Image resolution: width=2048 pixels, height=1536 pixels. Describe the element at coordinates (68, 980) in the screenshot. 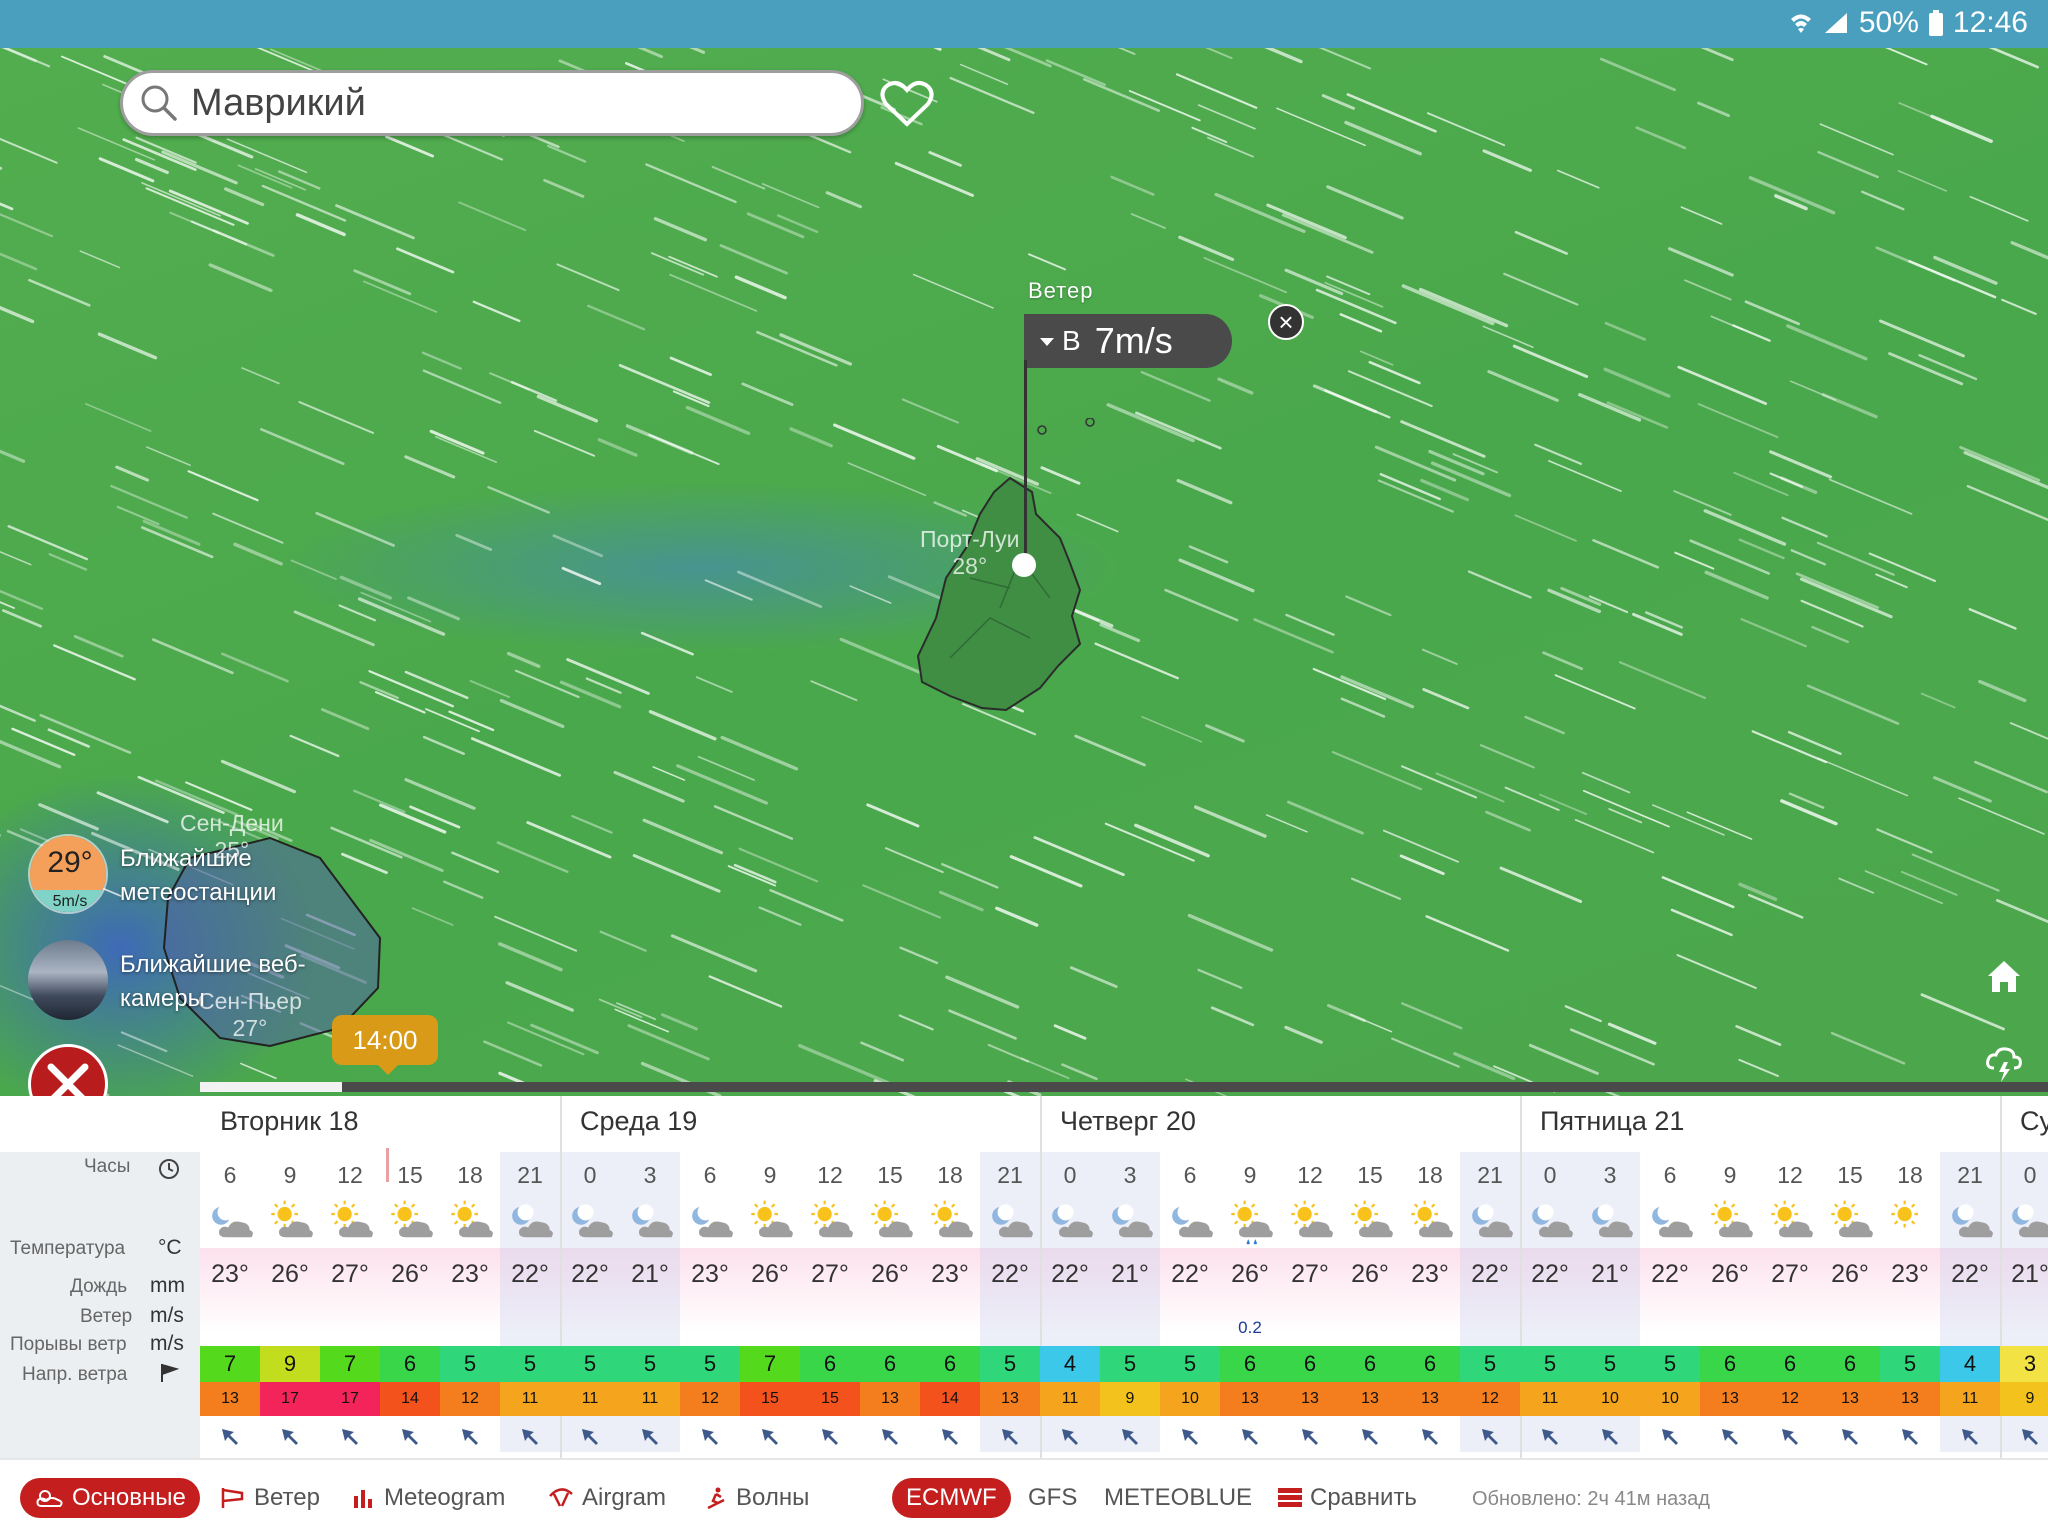

I see `webcam-thumbnail` at that location.